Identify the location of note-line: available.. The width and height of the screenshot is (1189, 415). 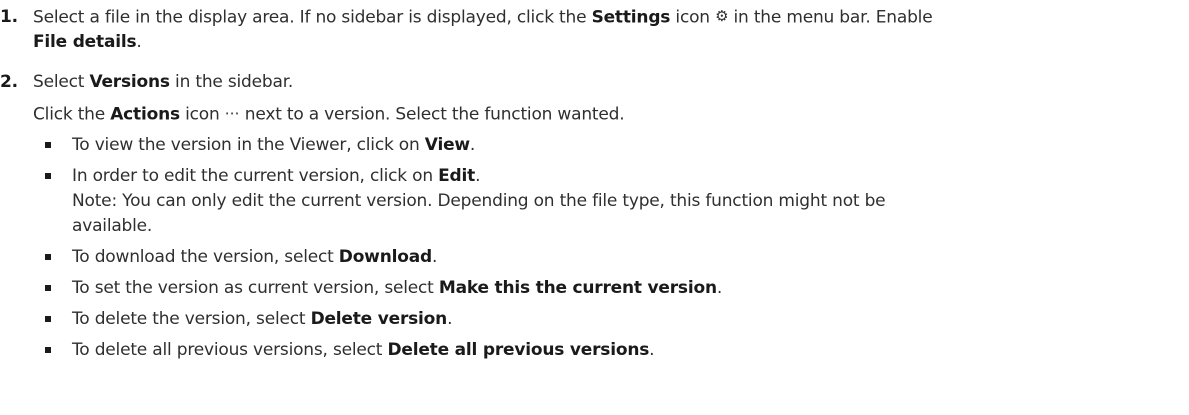
(112, 226).